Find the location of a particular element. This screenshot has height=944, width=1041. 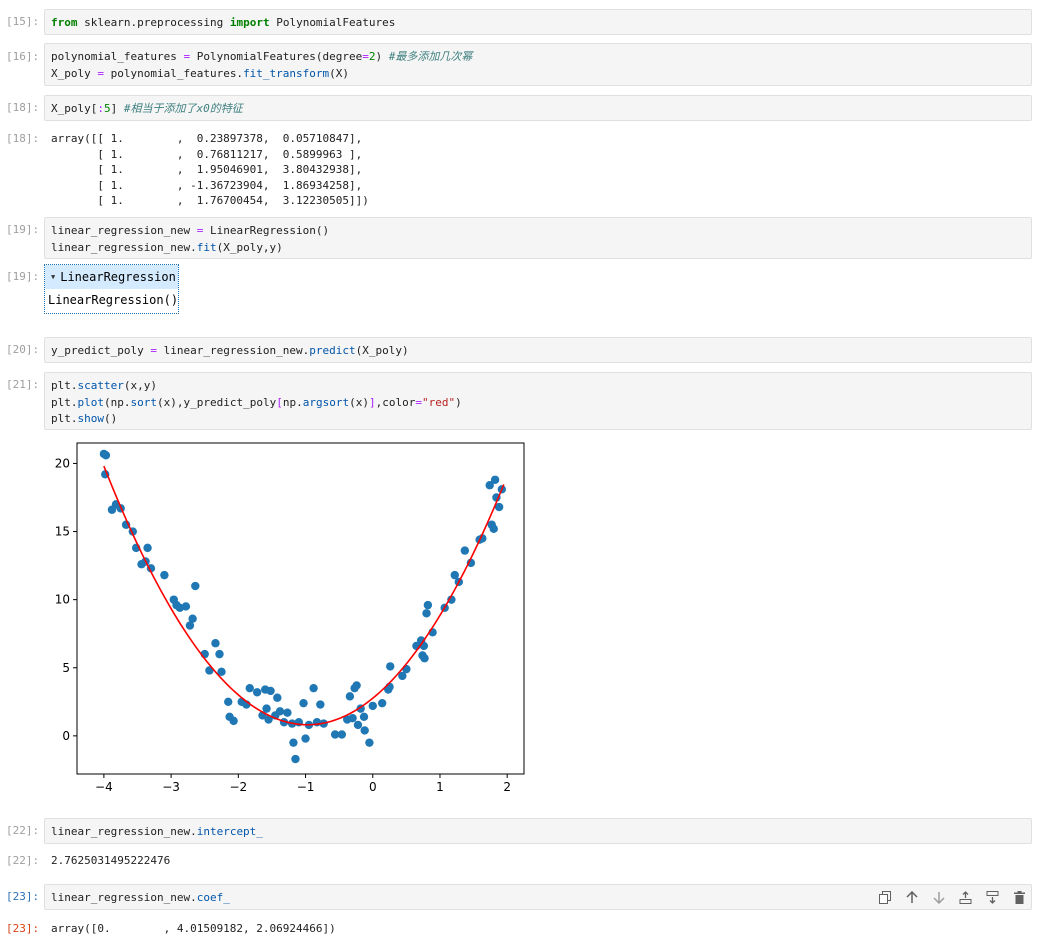

cell-22-output: 2.7625031495222476 is located at coordinates (111, 860).